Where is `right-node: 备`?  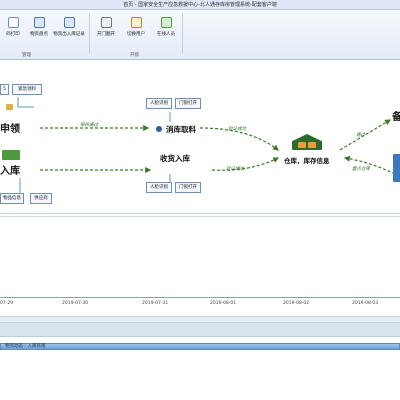
right-node: 备 is located at coordinates (396, 115).